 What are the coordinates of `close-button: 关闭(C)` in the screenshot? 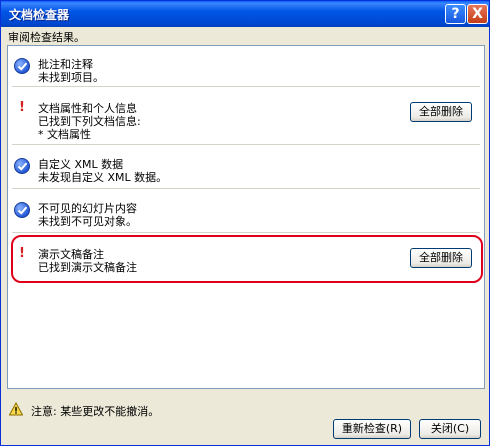 It's located at (450, 429).